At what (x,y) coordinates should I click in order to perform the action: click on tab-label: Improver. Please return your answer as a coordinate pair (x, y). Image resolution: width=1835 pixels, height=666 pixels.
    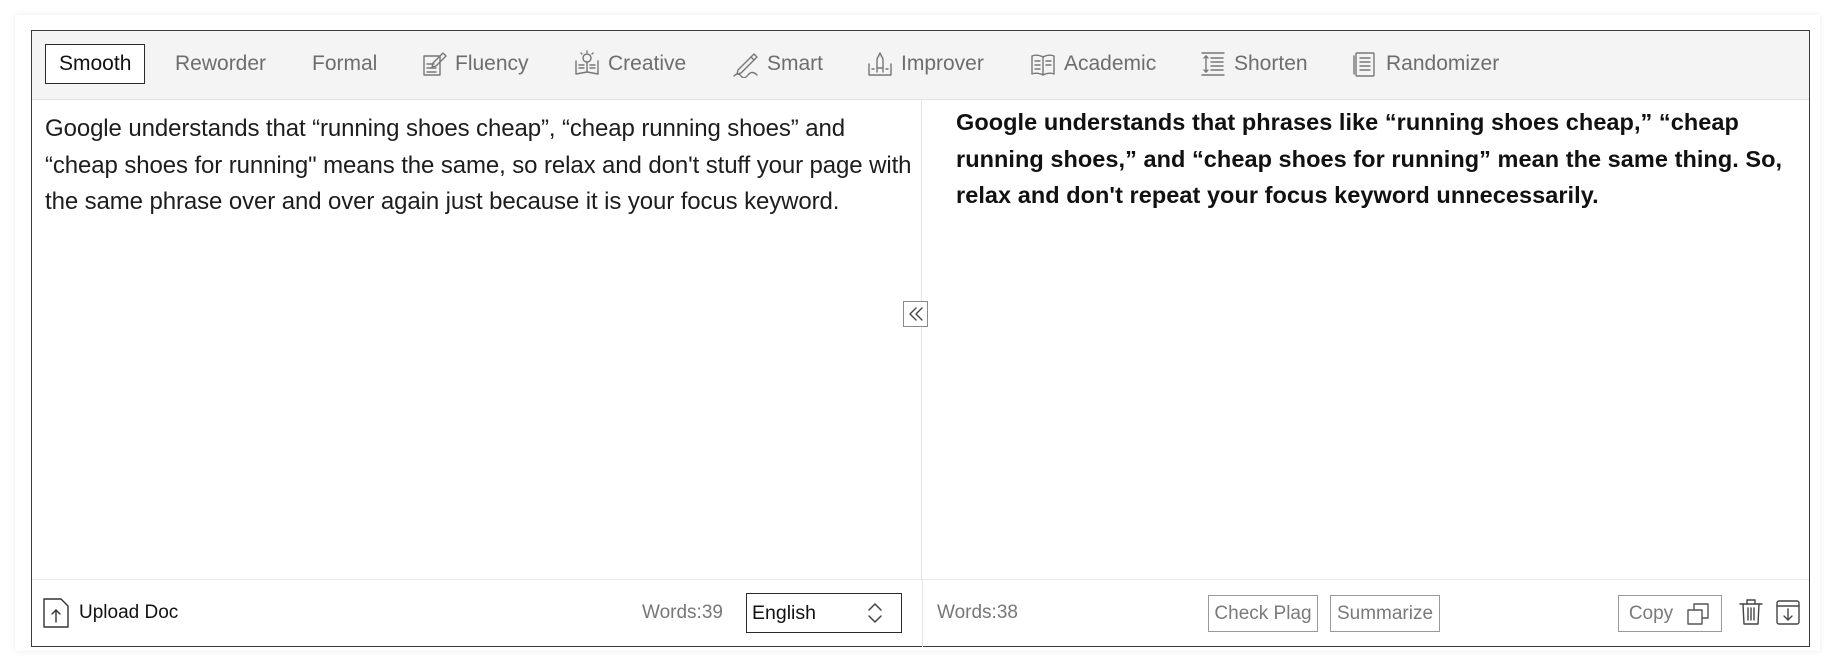
    Looking at the image, I should click on (942, 63).